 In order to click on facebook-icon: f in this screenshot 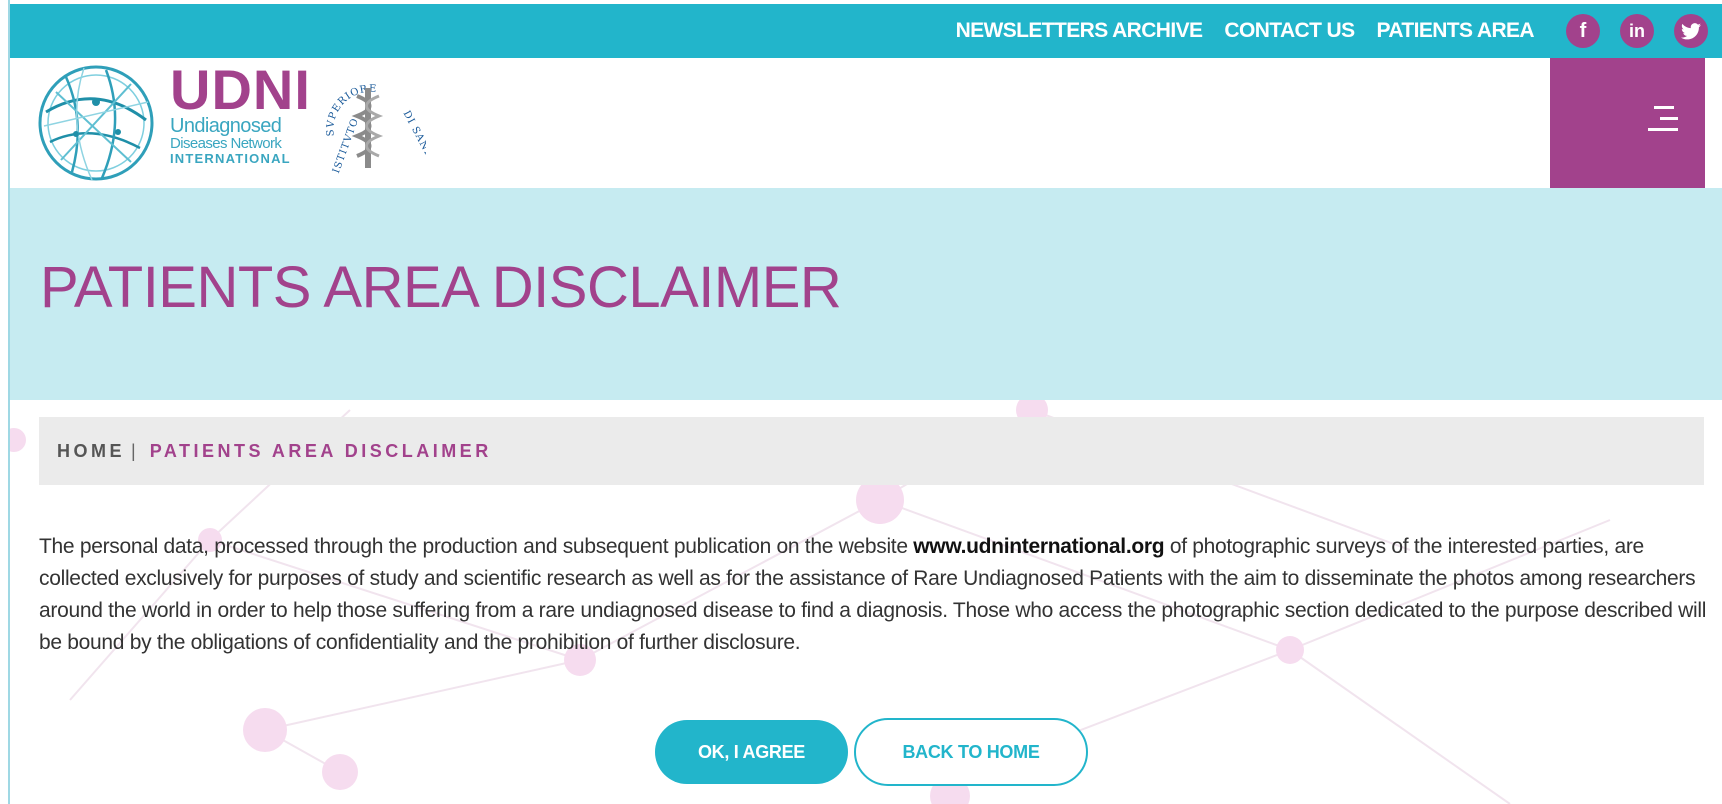, I will do `click(1583, 31)`.